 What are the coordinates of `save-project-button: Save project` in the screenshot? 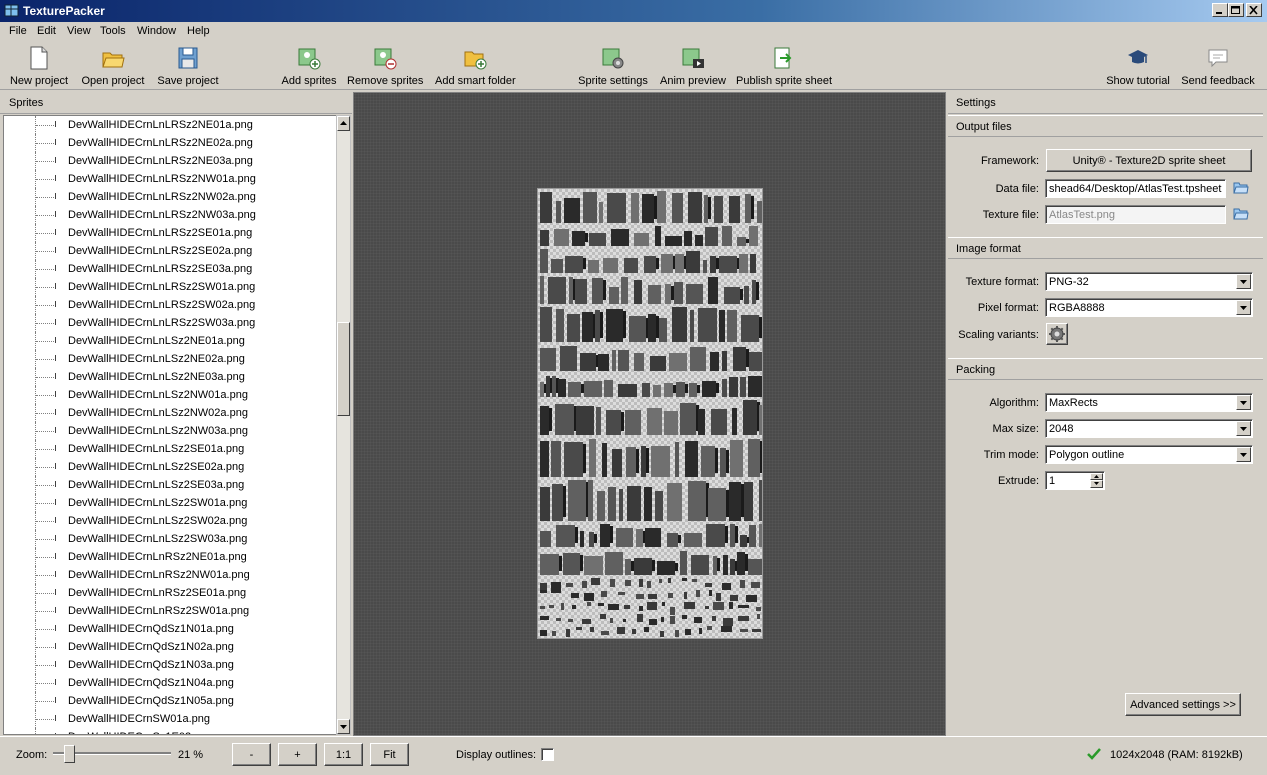 It's located at (188, 66).